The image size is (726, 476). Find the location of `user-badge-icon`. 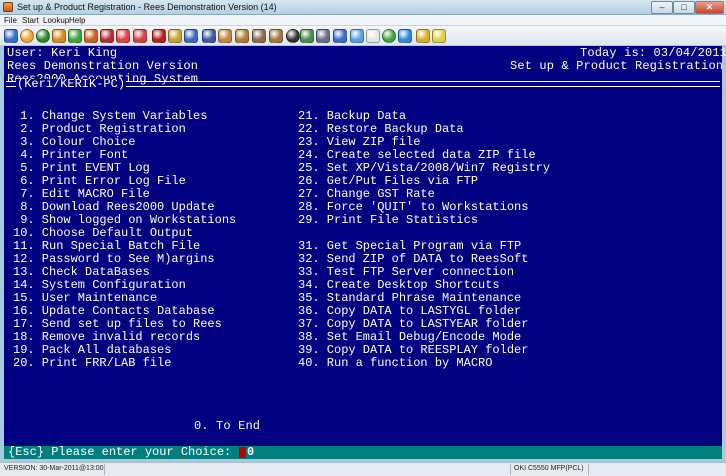

user-badge-icon is located at coordinates (107, 36).